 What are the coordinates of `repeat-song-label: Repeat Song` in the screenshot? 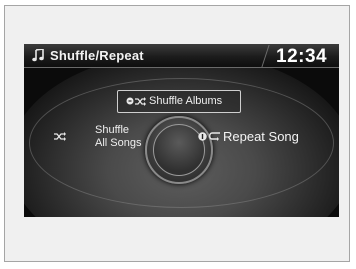 It's located at (261, 136).